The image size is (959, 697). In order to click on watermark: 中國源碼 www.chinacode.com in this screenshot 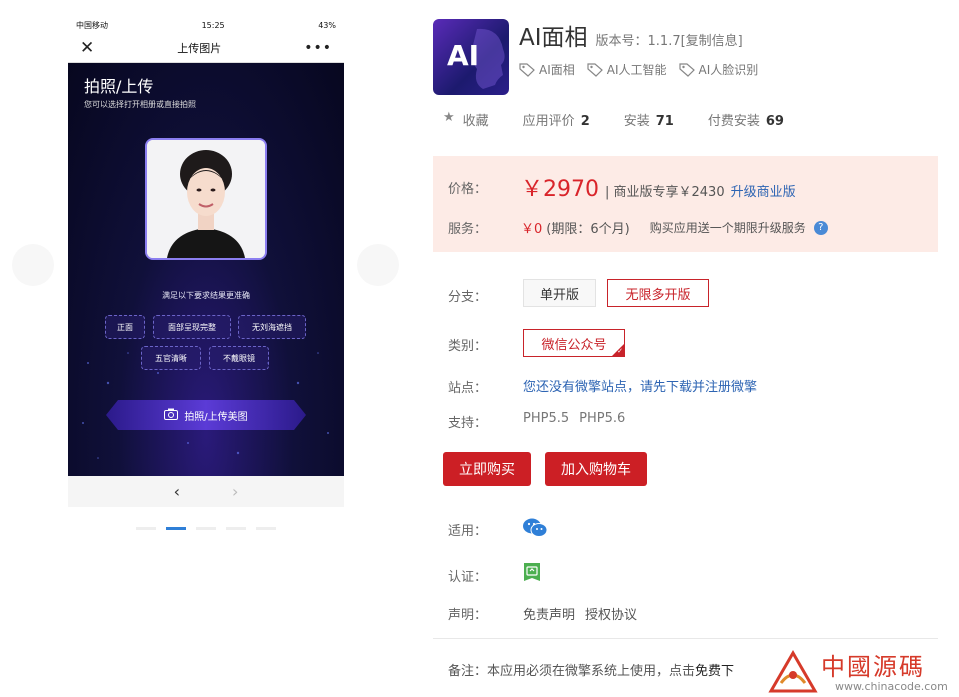, I will do `click(861, 671)`.